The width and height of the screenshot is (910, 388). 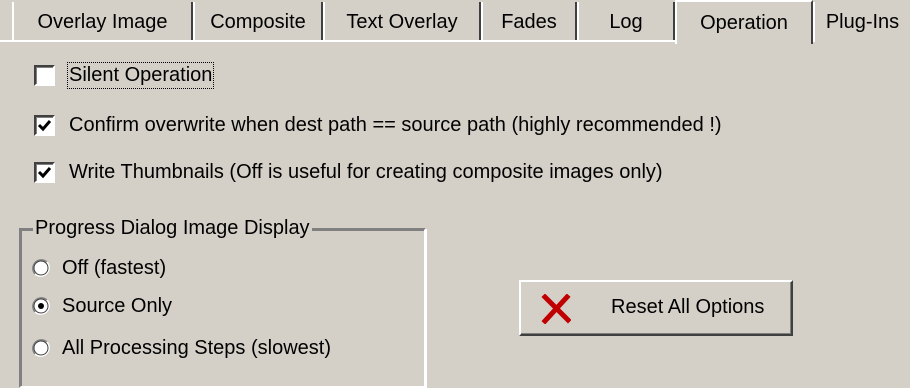 What do you see at coordinates (744, 22) in the screenshot?
I see `tab-operation: Operation` at bounding box center [744, 22].